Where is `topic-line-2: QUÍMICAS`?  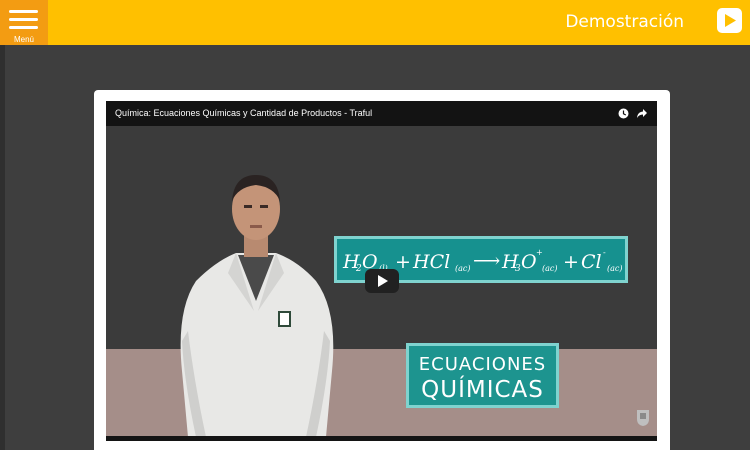
topic-line-2: QUÍMICAS is located at coordinates (482, 390).